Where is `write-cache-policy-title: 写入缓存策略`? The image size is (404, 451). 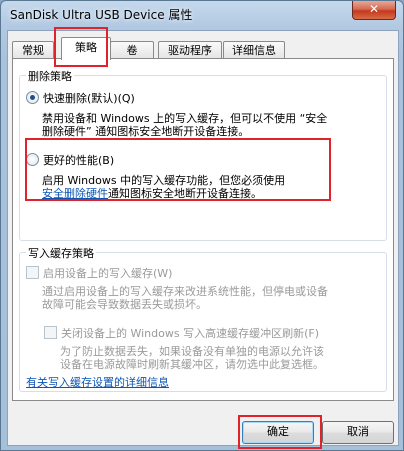 write-cache-policy-title: 写入缓存策略 is located at coordinates (61, 253).